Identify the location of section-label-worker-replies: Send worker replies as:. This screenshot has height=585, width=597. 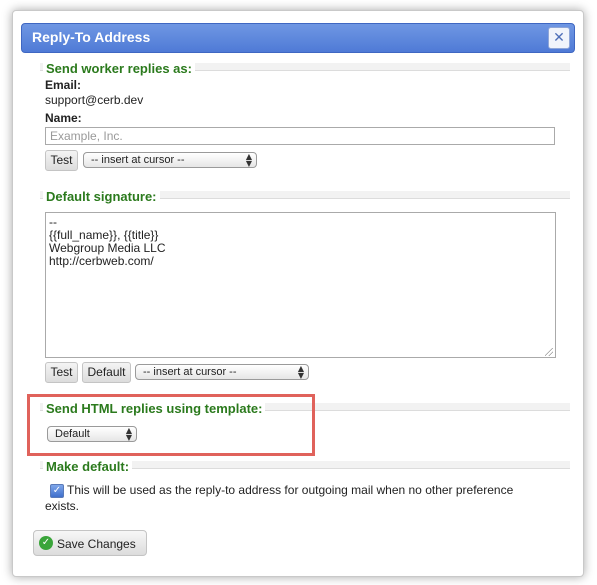
(119, 68).